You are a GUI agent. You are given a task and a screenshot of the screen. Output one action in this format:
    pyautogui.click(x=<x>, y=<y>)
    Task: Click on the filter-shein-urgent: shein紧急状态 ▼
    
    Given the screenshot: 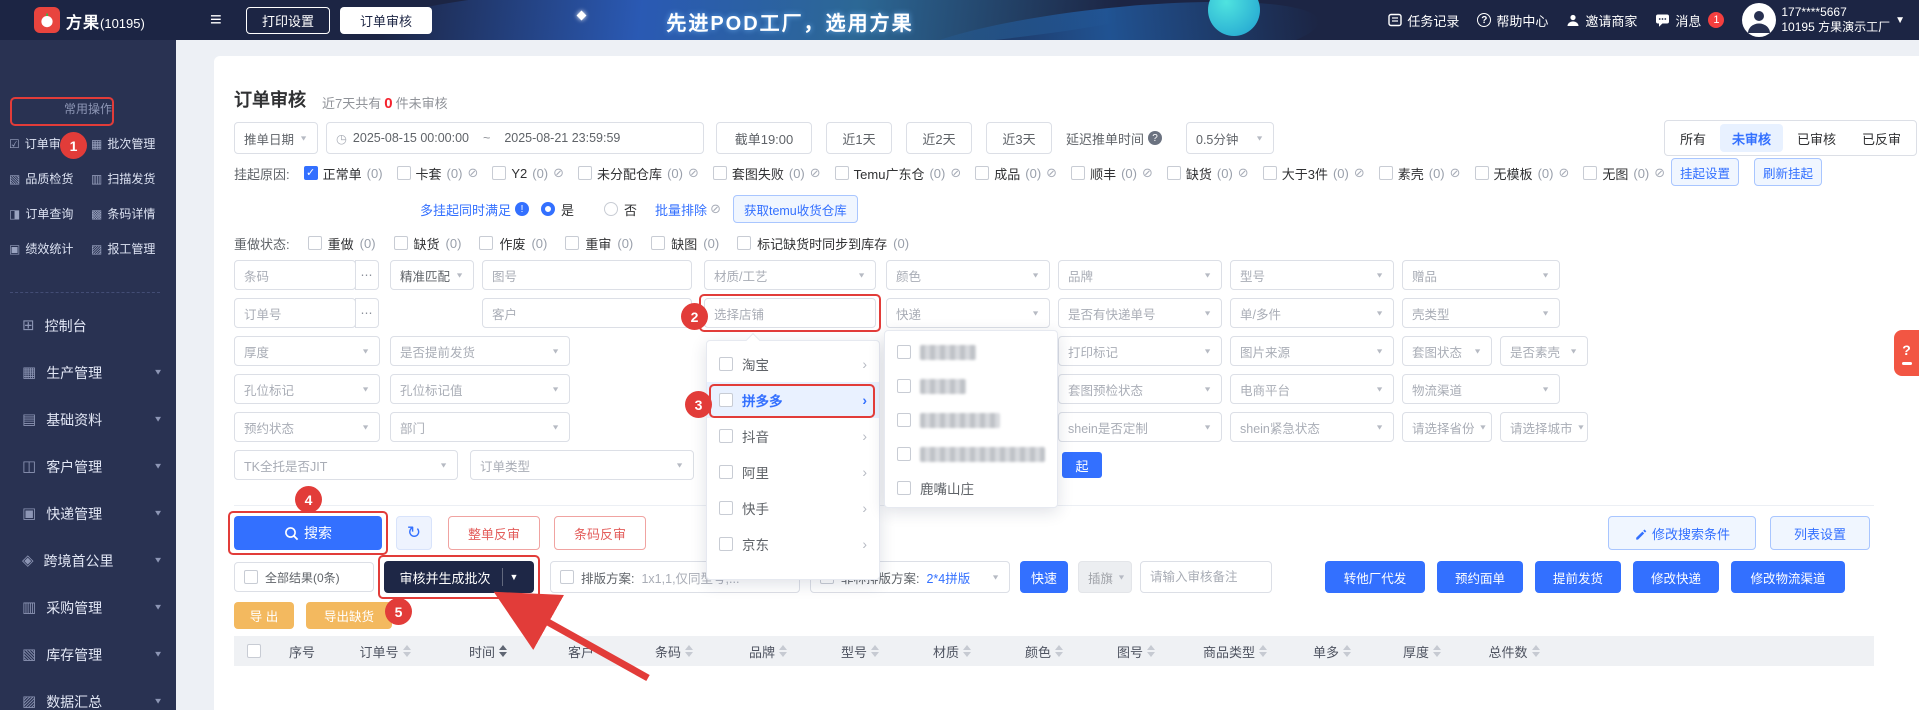 What is the action you would take?
    pyautogui.click(x=1312, y=427)
    